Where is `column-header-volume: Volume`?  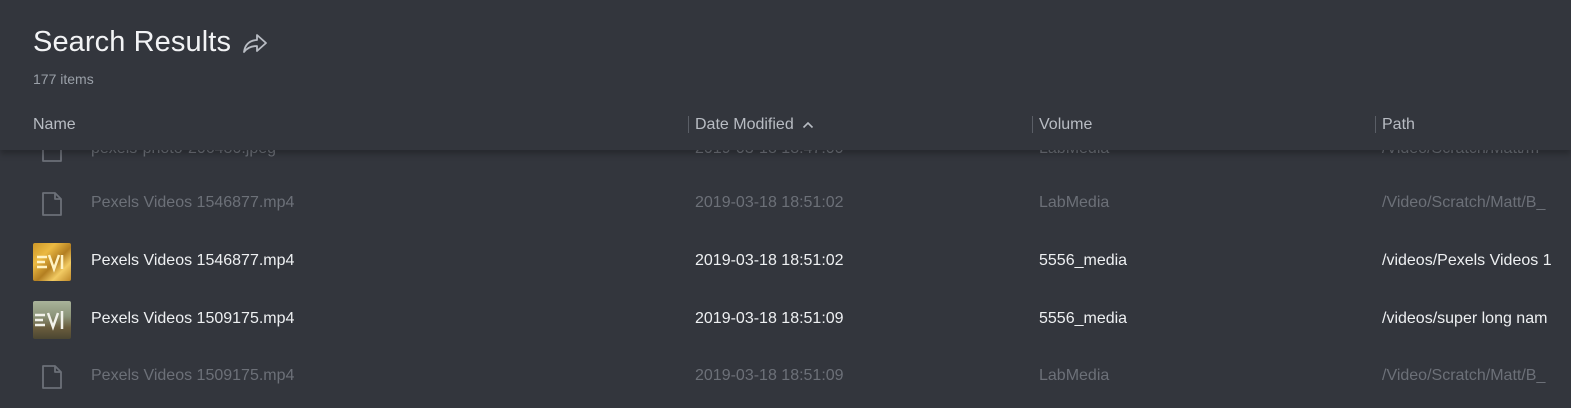 column-header-volume: Volume is located at coordinates (1065, 125).